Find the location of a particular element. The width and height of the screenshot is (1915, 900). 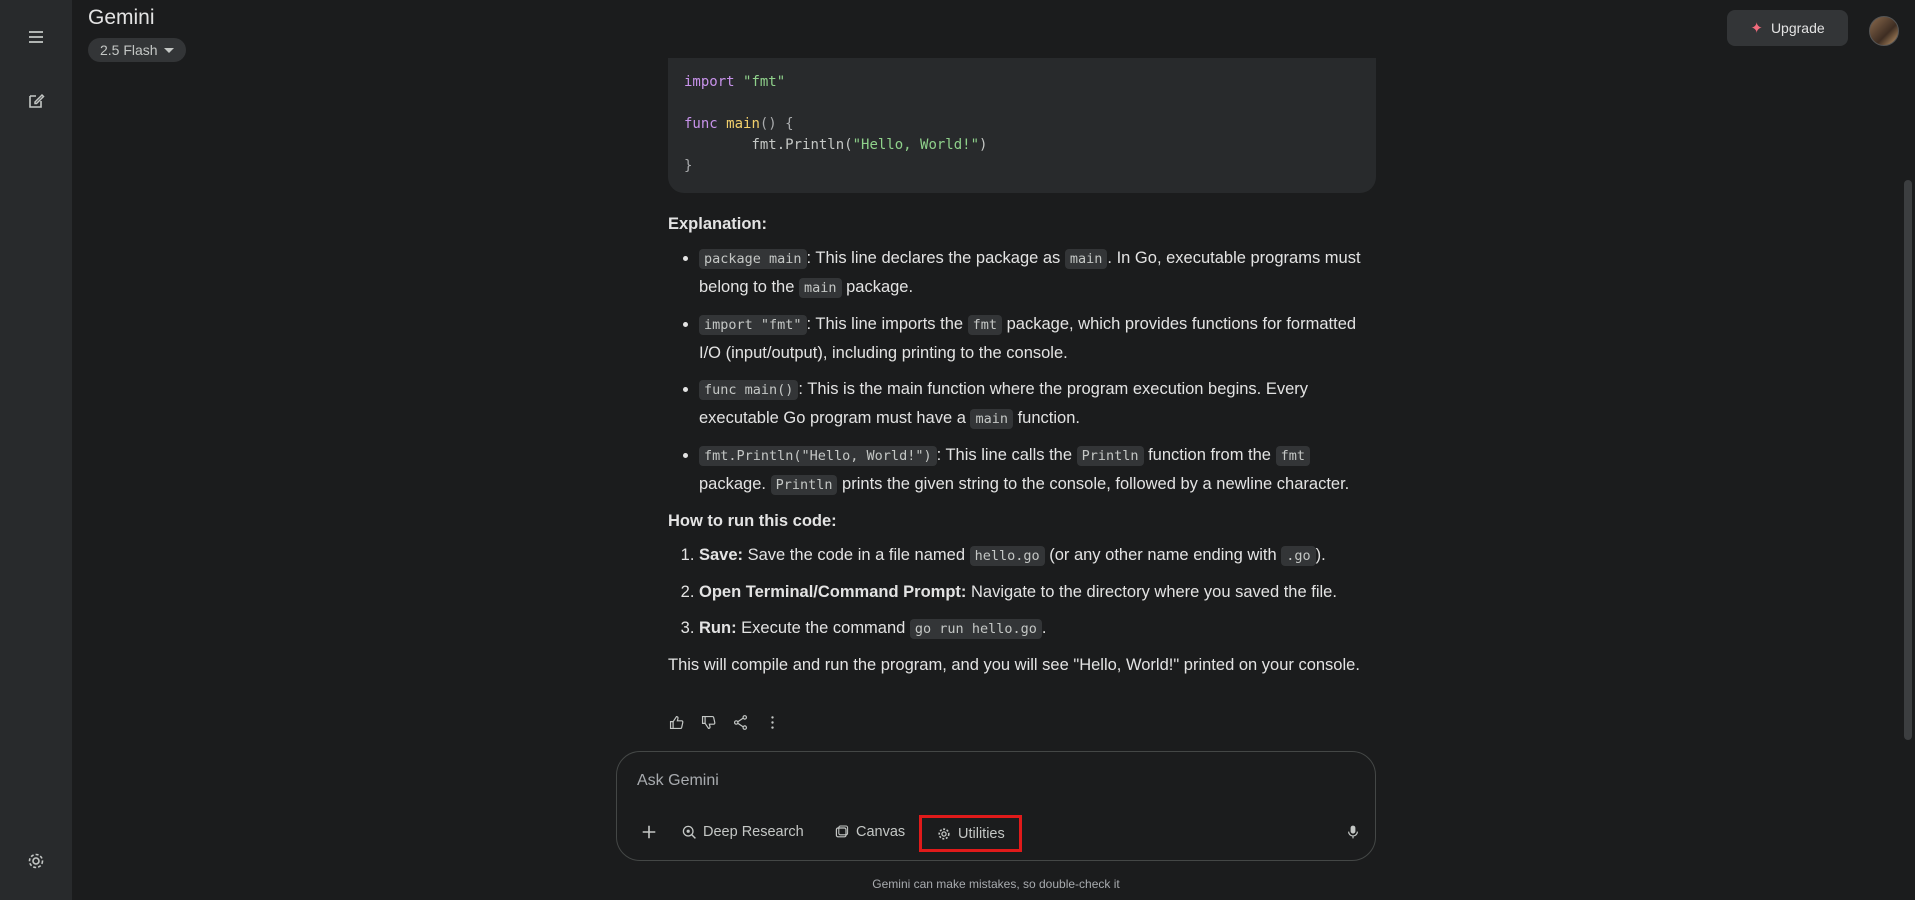

edit-icon is located at coordinates (37, 100).